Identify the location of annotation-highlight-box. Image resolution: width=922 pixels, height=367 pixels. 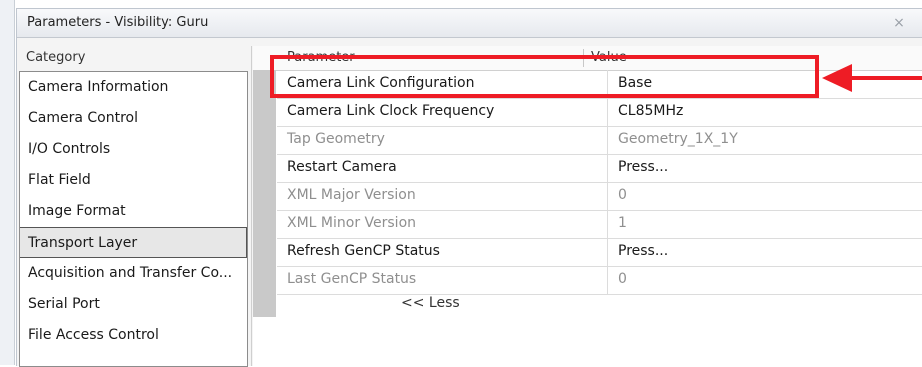
(544, 76).